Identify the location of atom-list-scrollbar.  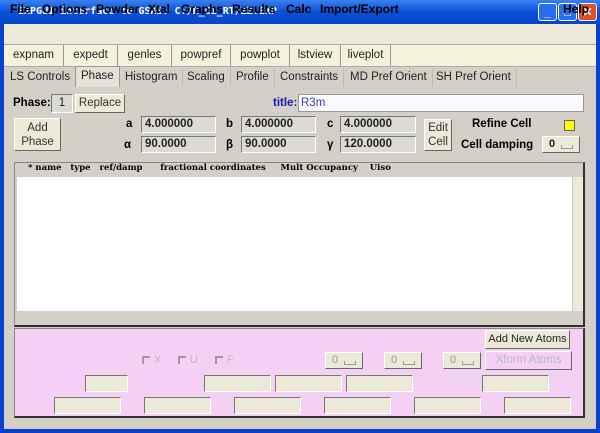
(577, 244).